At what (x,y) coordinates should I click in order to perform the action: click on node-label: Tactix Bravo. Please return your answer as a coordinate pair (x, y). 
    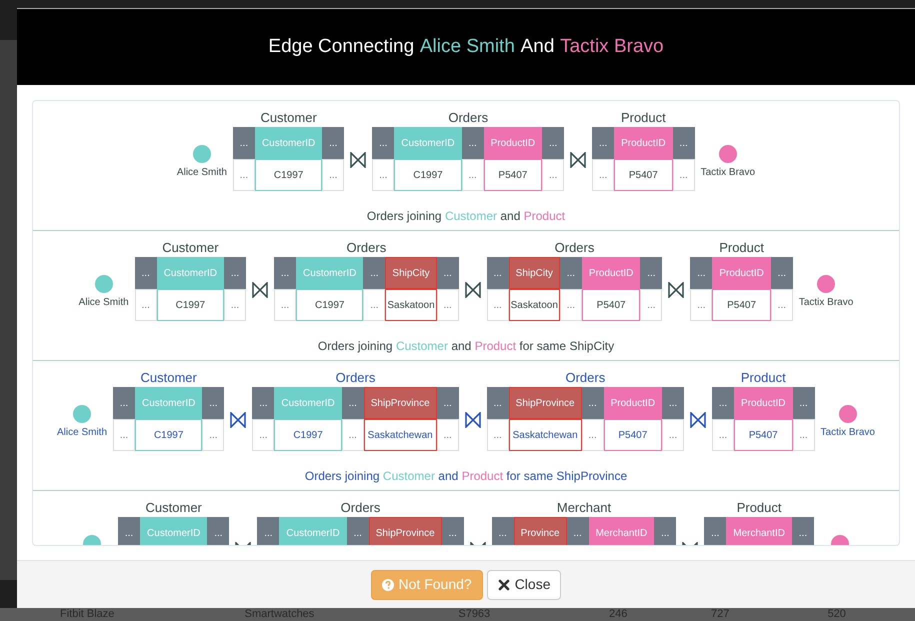
    Looking at the image, I should click on (728, 173).